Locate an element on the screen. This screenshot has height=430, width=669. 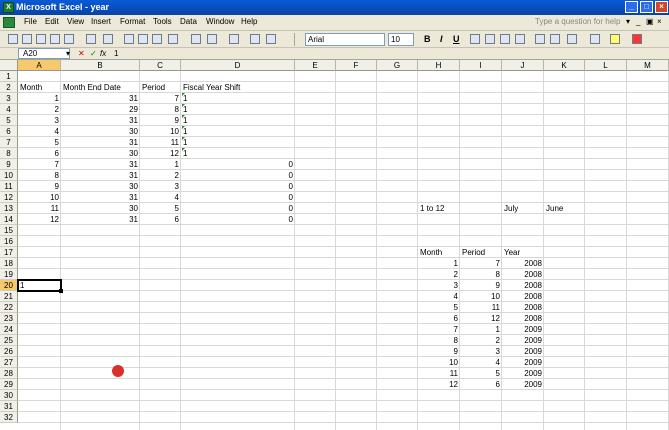
minimize-button: _ is located at coordinates (631, 7).